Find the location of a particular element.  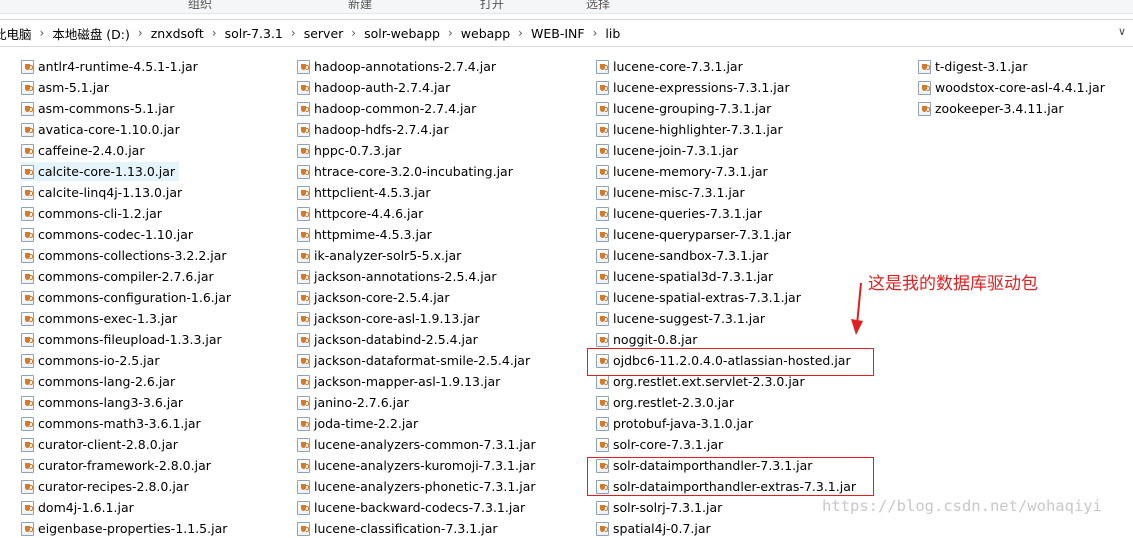

file-item: lucene-spatial-extras-7.3.1.jar is located at coordinates (700, 297).